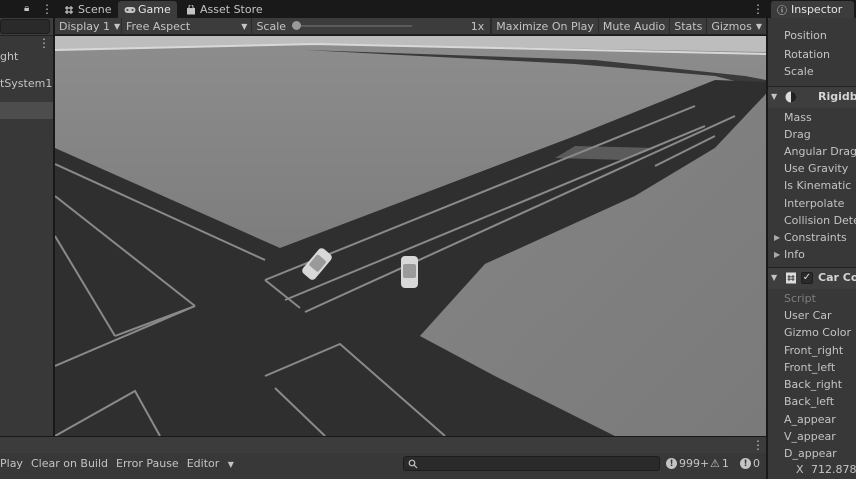  I want to click on gizmos-dropdown: Gizmos ▼, so click(736, 26).